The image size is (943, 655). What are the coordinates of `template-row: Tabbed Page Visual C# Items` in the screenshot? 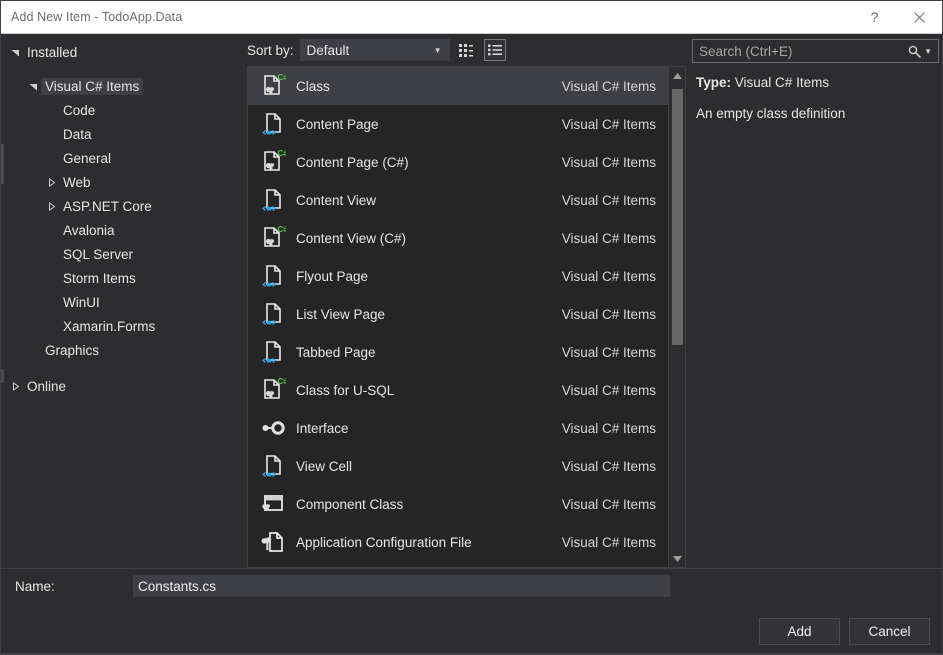 It's located at (458, 352).